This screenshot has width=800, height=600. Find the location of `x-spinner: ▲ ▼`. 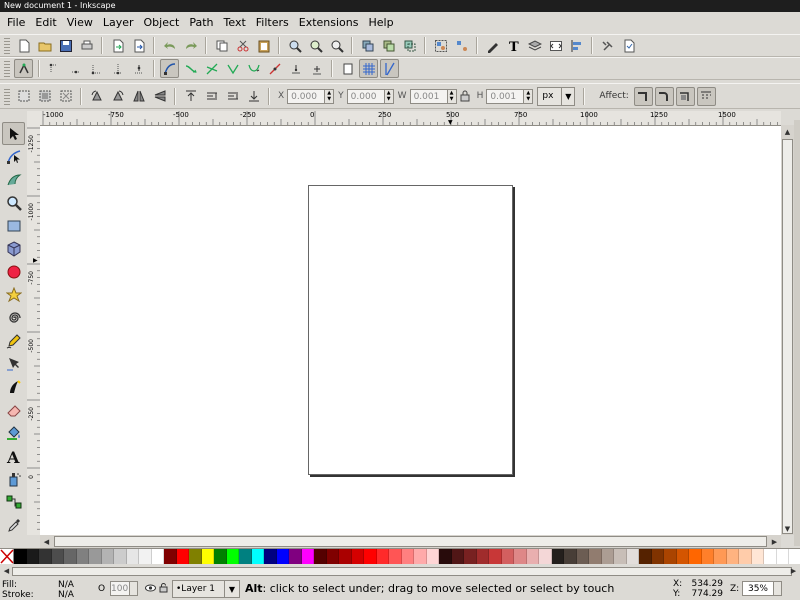

x-spinner: ▲ ▼ is located at coordinates (330, 96).